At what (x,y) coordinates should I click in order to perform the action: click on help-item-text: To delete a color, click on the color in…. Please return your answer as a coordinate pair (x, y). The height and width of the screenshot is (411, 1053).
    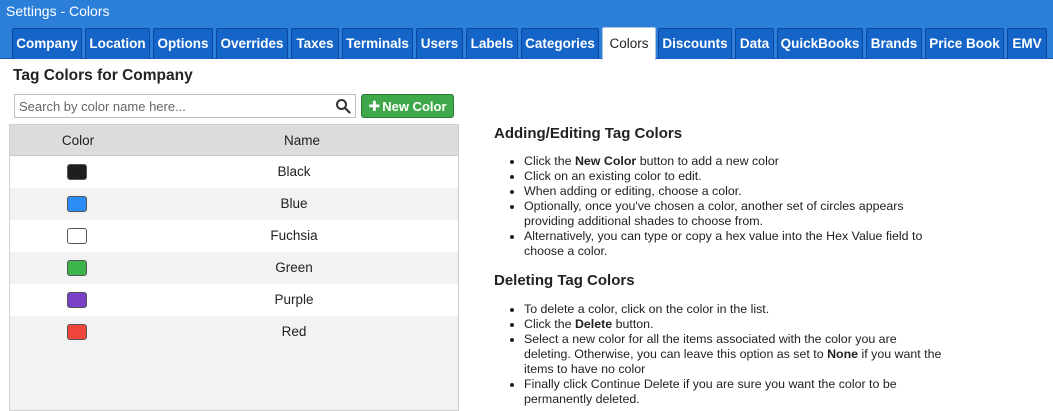
    Looking at the image, I should click on (647, 309).